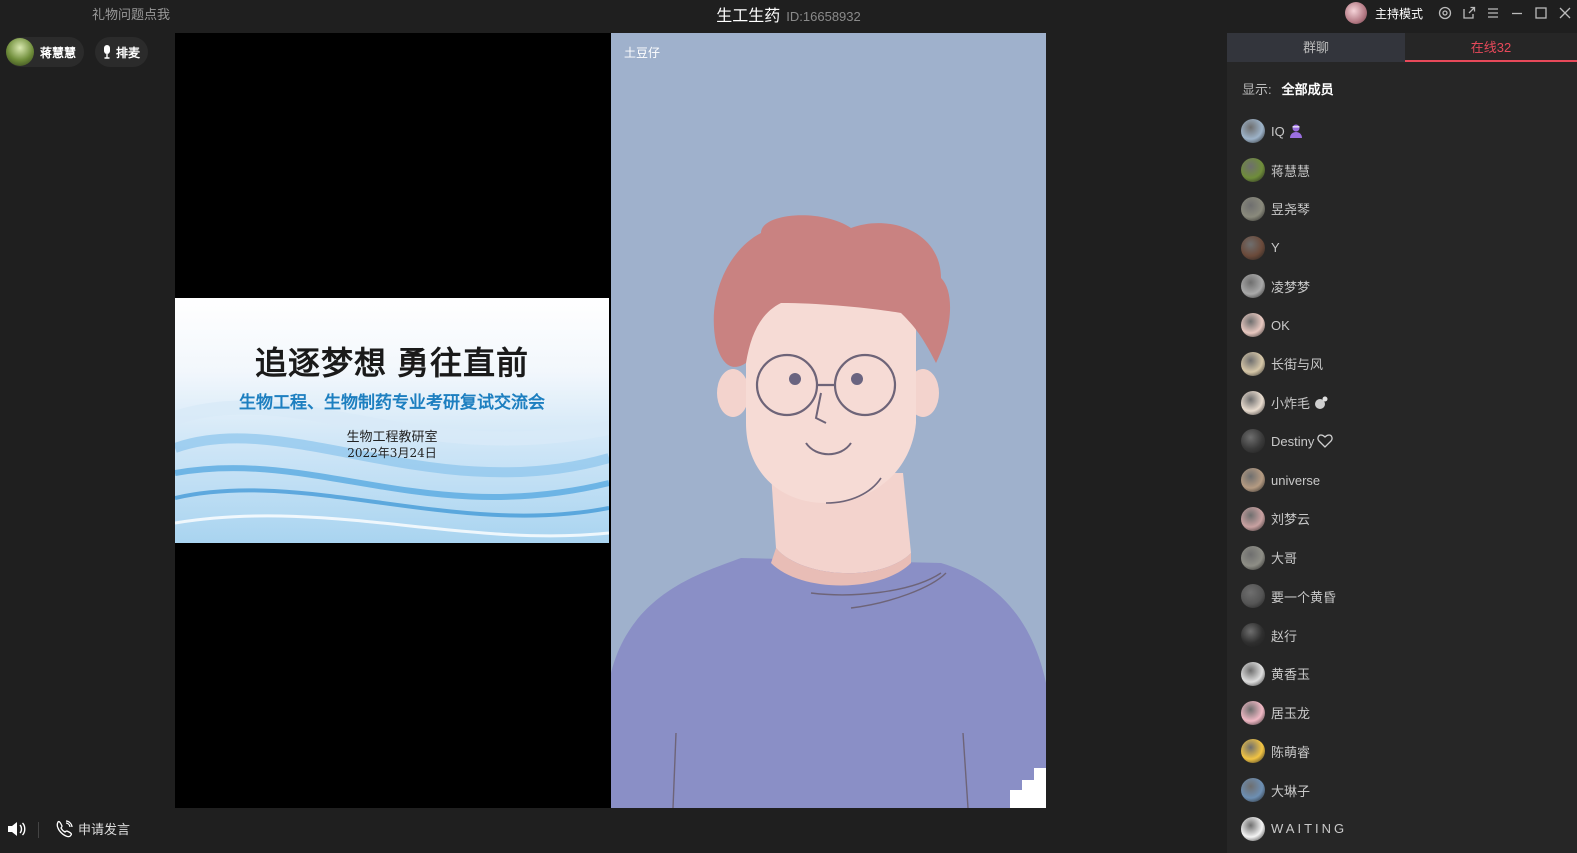 The image size is (1577, 853). Describe the element at coordinates (1291, 675) in the screenshot. I see `member-name: 黄香玉` at that location.